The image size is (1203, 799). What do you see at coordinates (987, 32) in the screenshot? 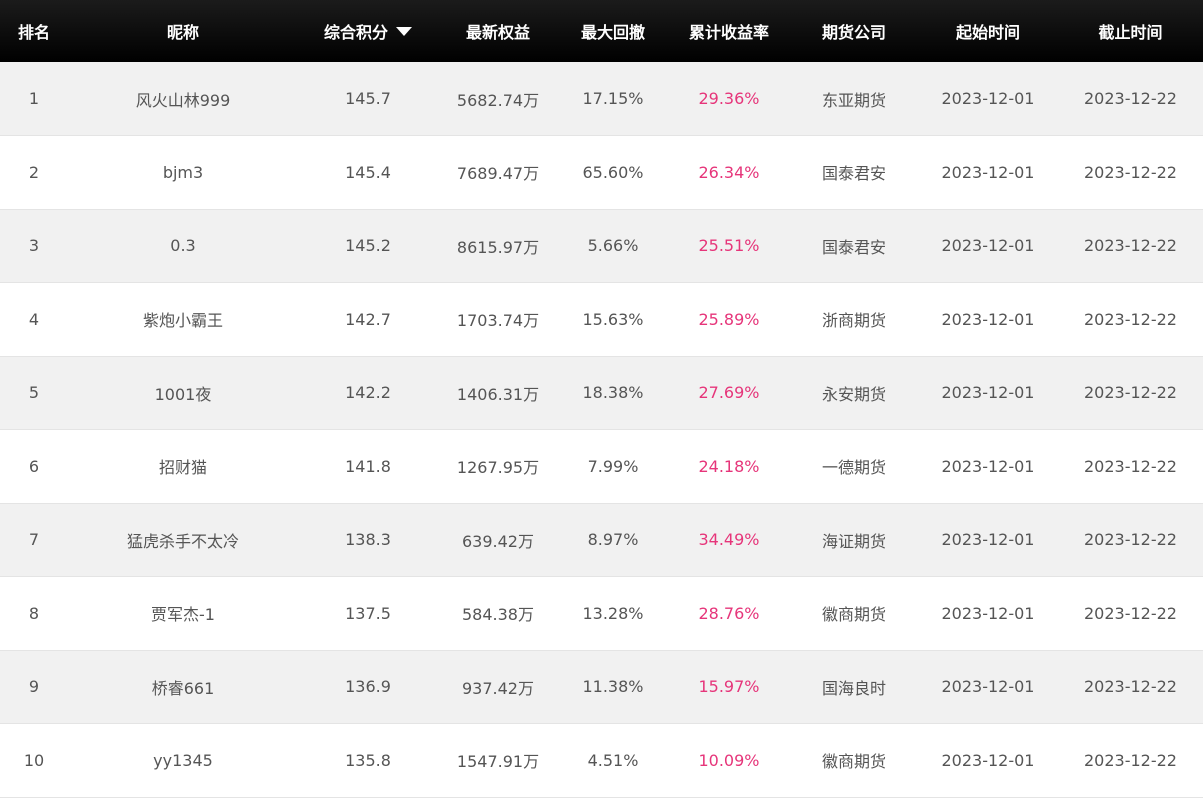
I see `header-start: 起始时间` at bounding box center [987, 32].